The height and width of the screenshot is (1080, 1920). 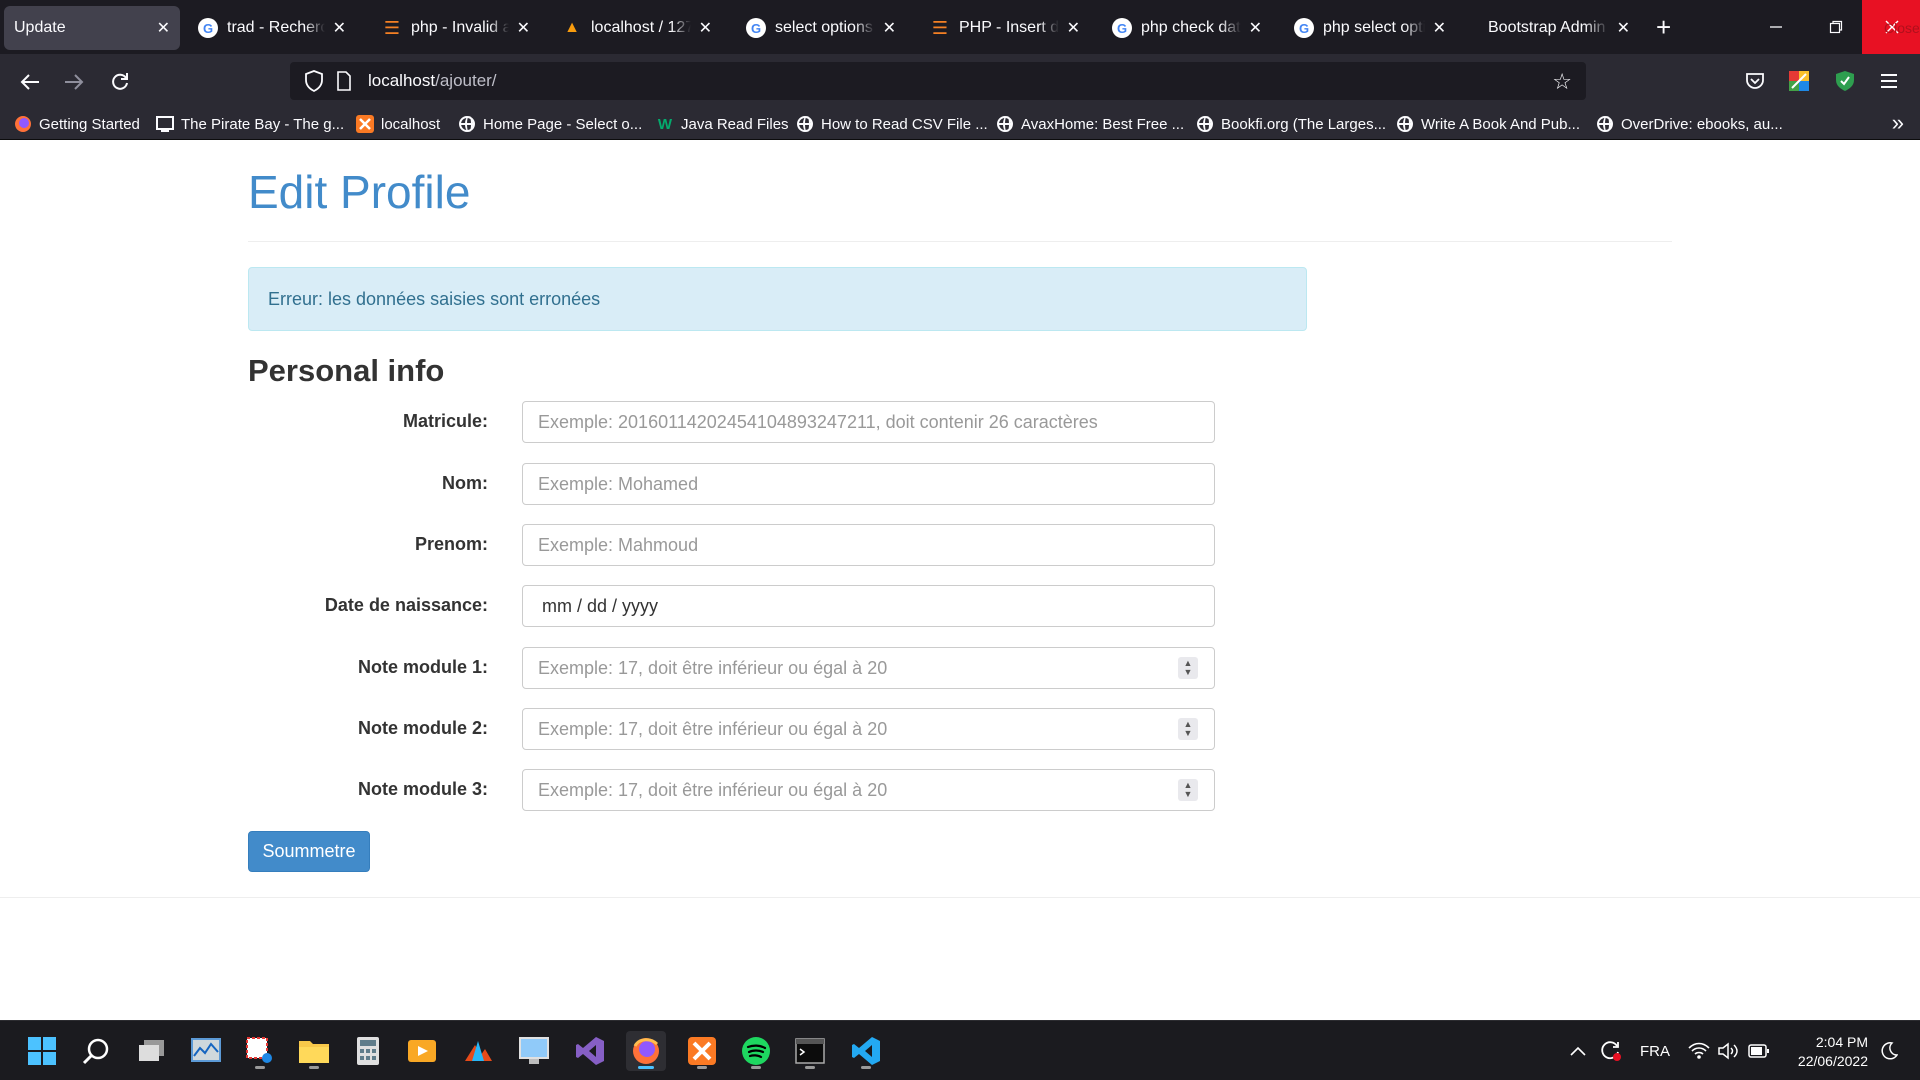 I want to click on tab-bootstrap-admin: Bootstrap Admin The ✕, so click(x=1554, y=28).